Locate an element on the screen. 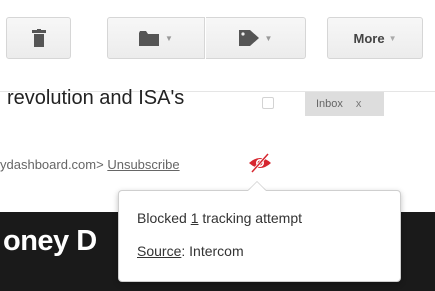  source-line: Source: Intercom is located at coordinates (190, 251).